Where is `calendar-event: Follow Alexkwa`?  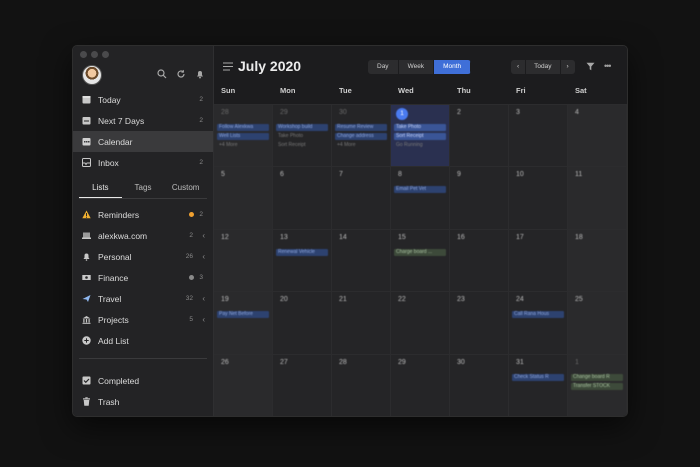 calendar-event: Follow Alexkwa is located at coordinates (243, 127).